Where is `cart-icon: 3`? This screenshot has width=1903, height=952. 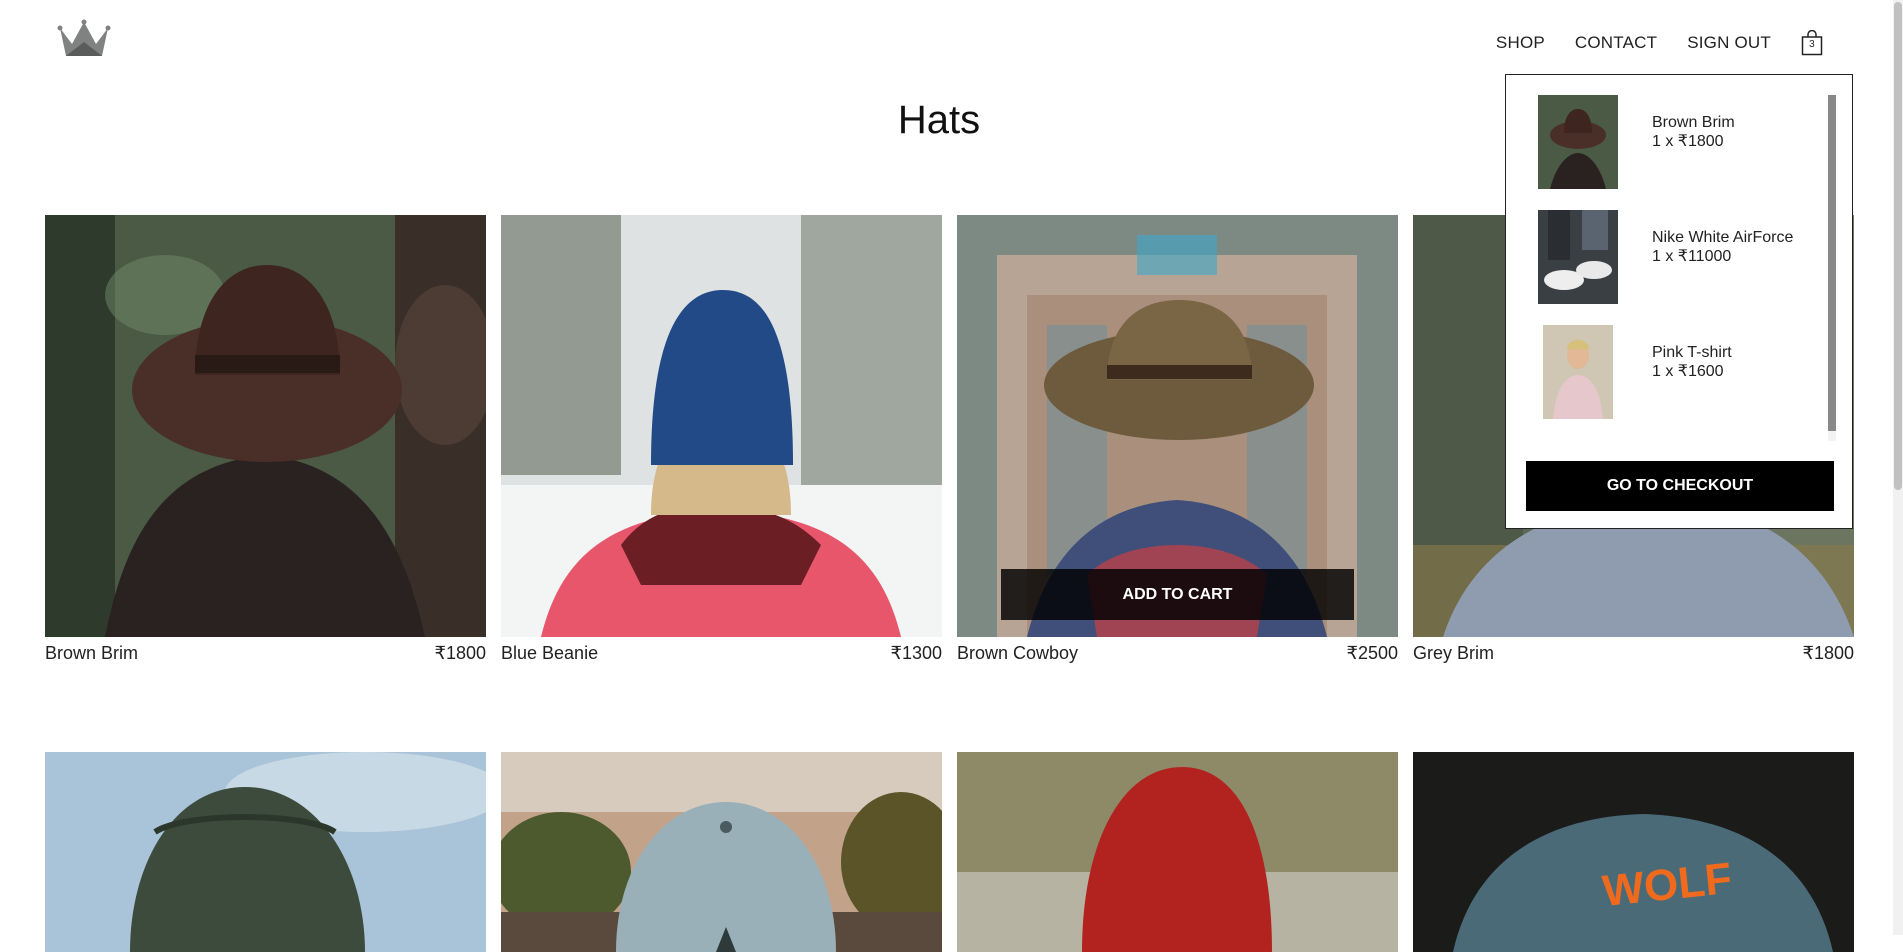
cart-icon: 3 is located at coordinates (1812, 43).